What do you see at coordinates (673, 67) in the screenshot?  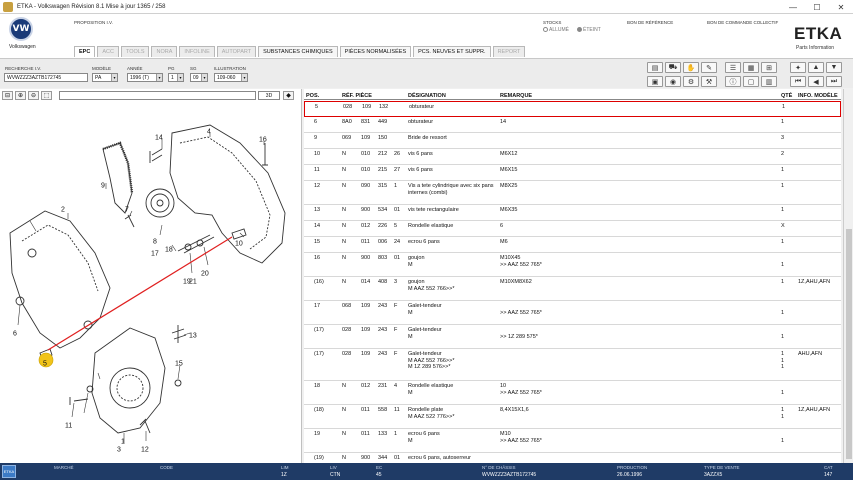 I see `car-icon: ⛟` at bounding box center [673, 67].